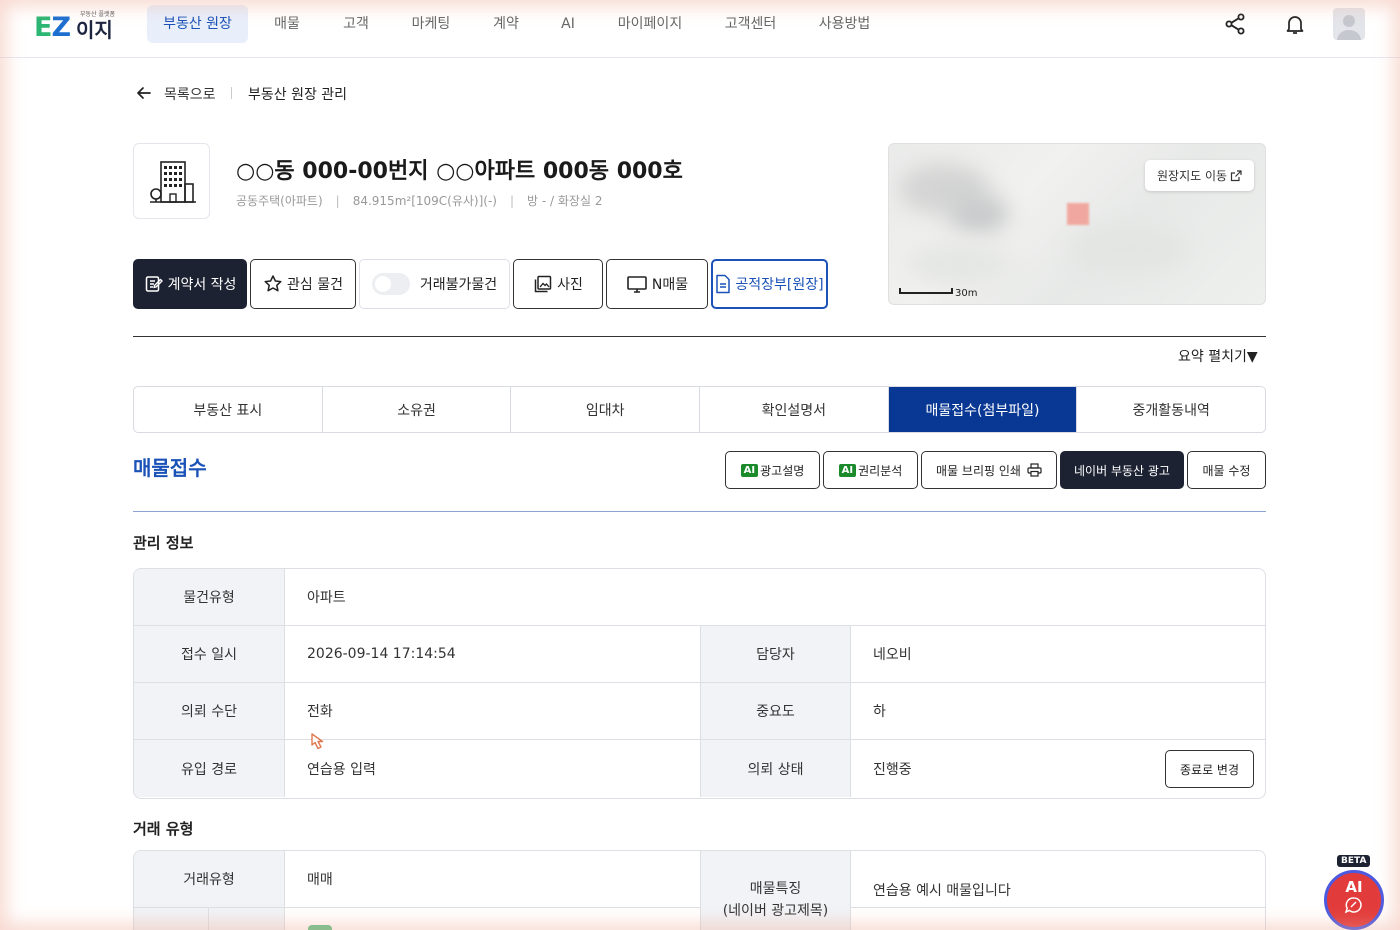  Describe the element at coordinates (699, 711) in the screenshot. I see `table-row: 의뢰 수단 전화 중요도 하` at that location.